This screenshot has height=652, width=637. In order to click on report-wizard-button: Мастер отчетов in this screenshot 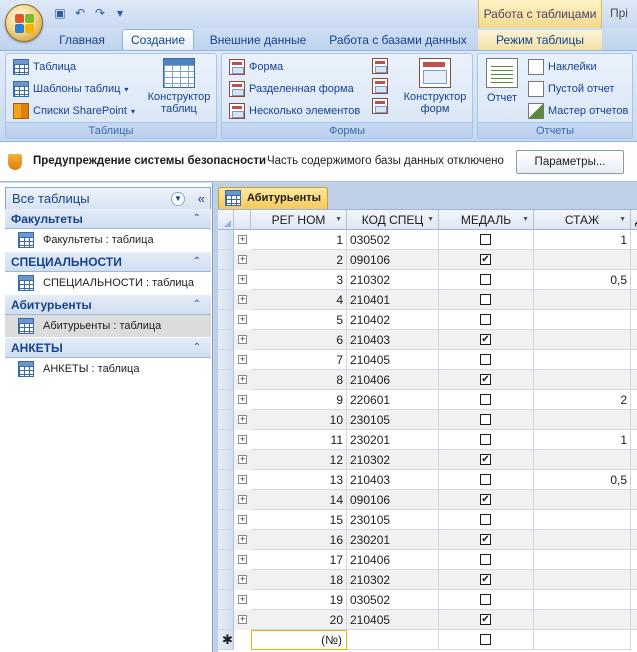, I will do `click(578, 111)`.